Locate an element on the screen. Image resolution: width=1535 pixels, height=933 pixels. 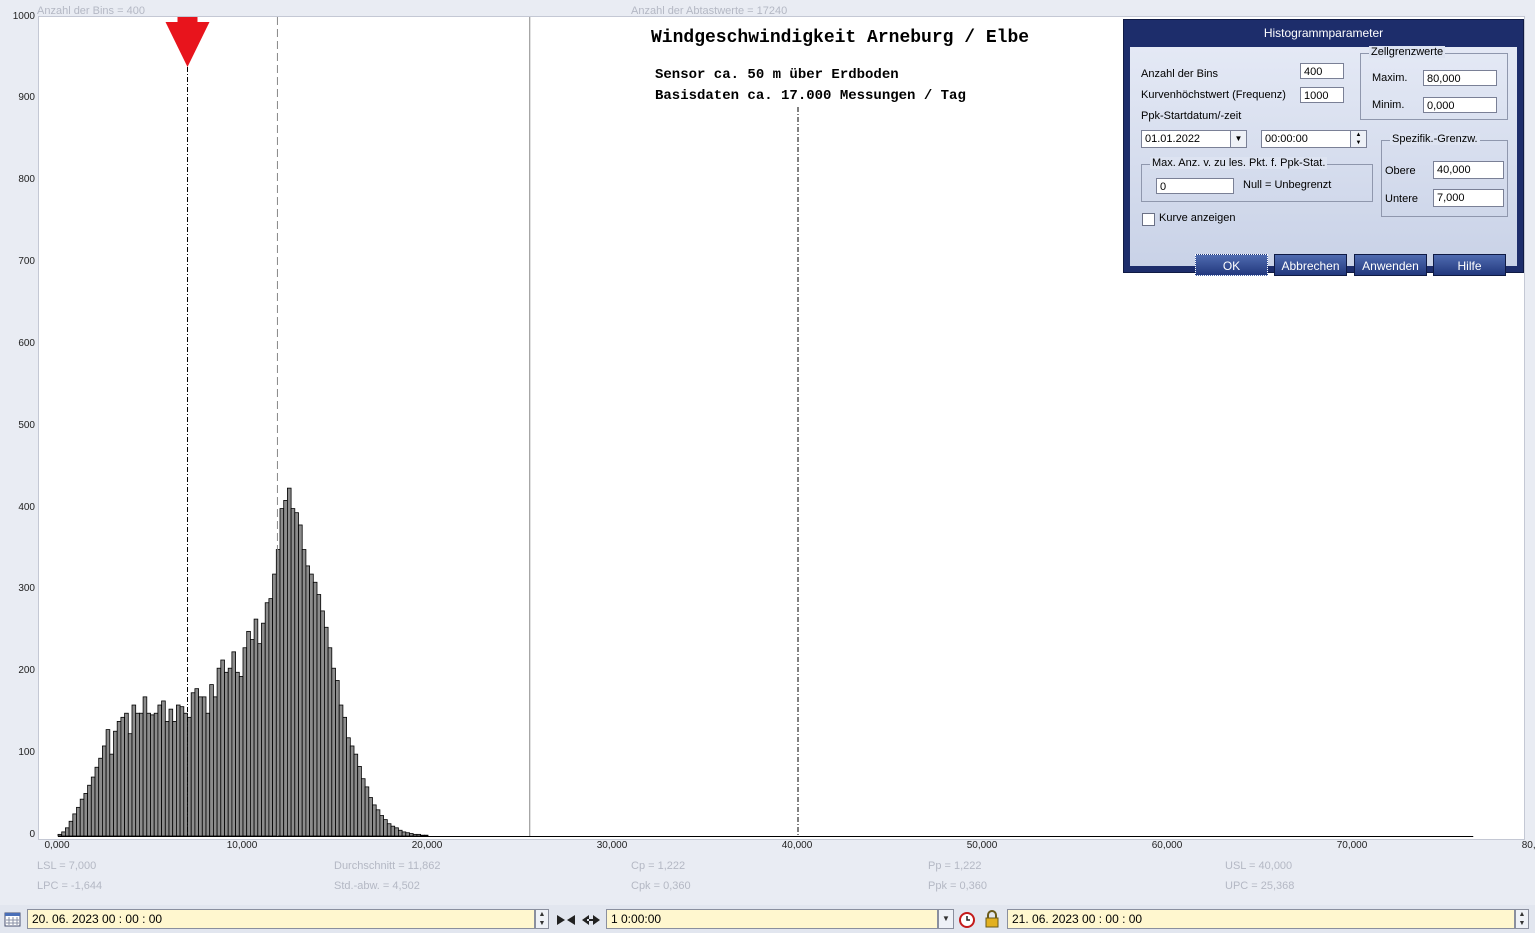
spec-upper-label: Obere is located at coordinates (1400, 171).